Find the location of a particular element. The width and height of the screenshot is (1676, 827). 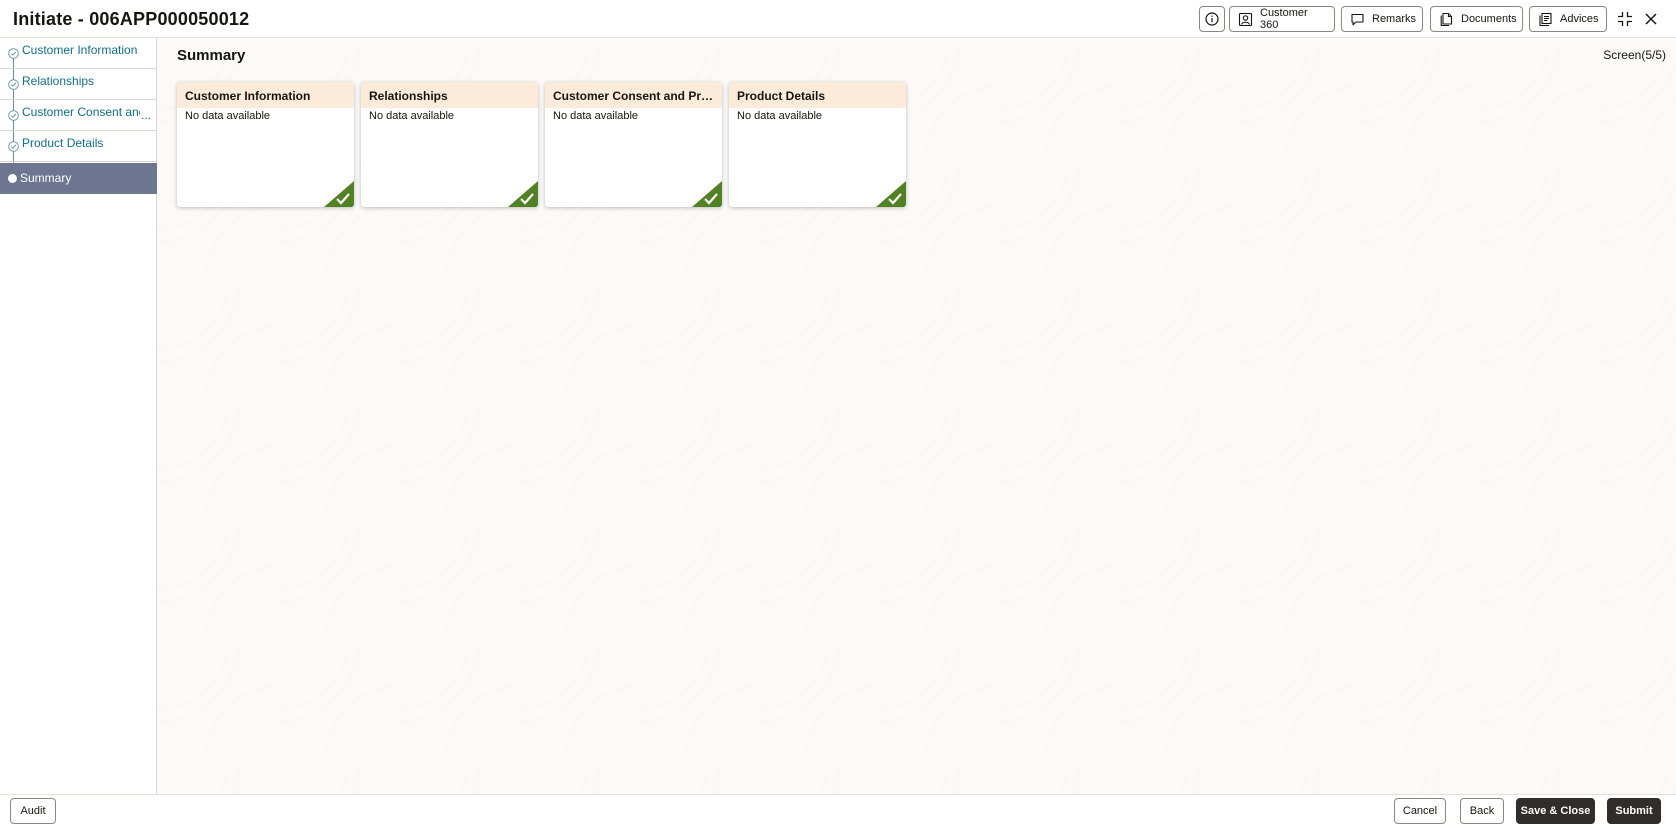

sidebar-item-label: Product Details is located at coordinates (63, 143).